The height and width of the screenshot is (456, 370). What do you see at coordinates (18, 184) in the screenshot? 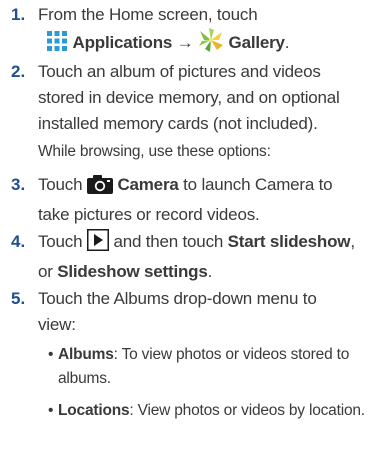
I see `step-number: 3.` at bounding box center [18, 184].